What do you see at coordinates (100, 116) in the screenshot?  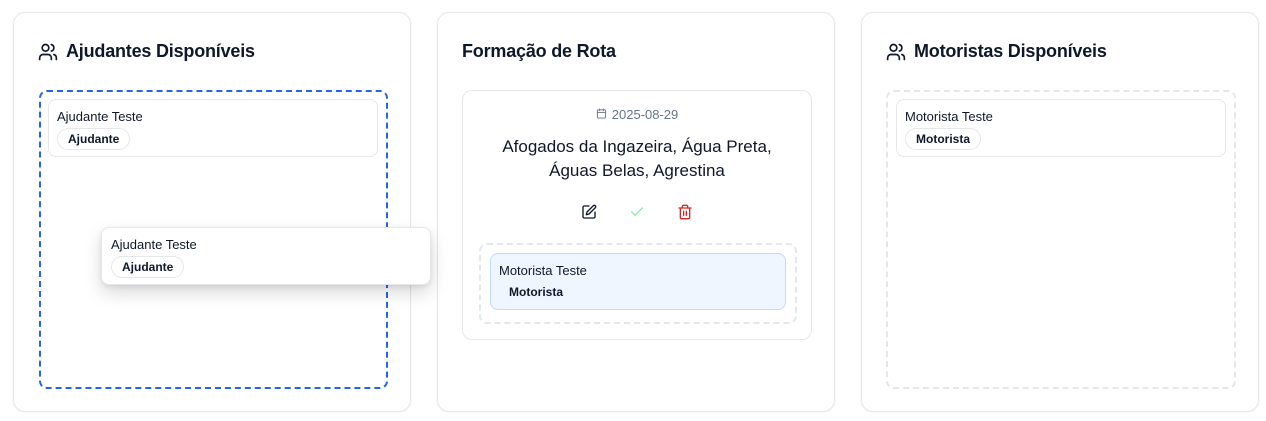 I see `helper-name: Ajudante Teste` at bounding box center [100, 116].